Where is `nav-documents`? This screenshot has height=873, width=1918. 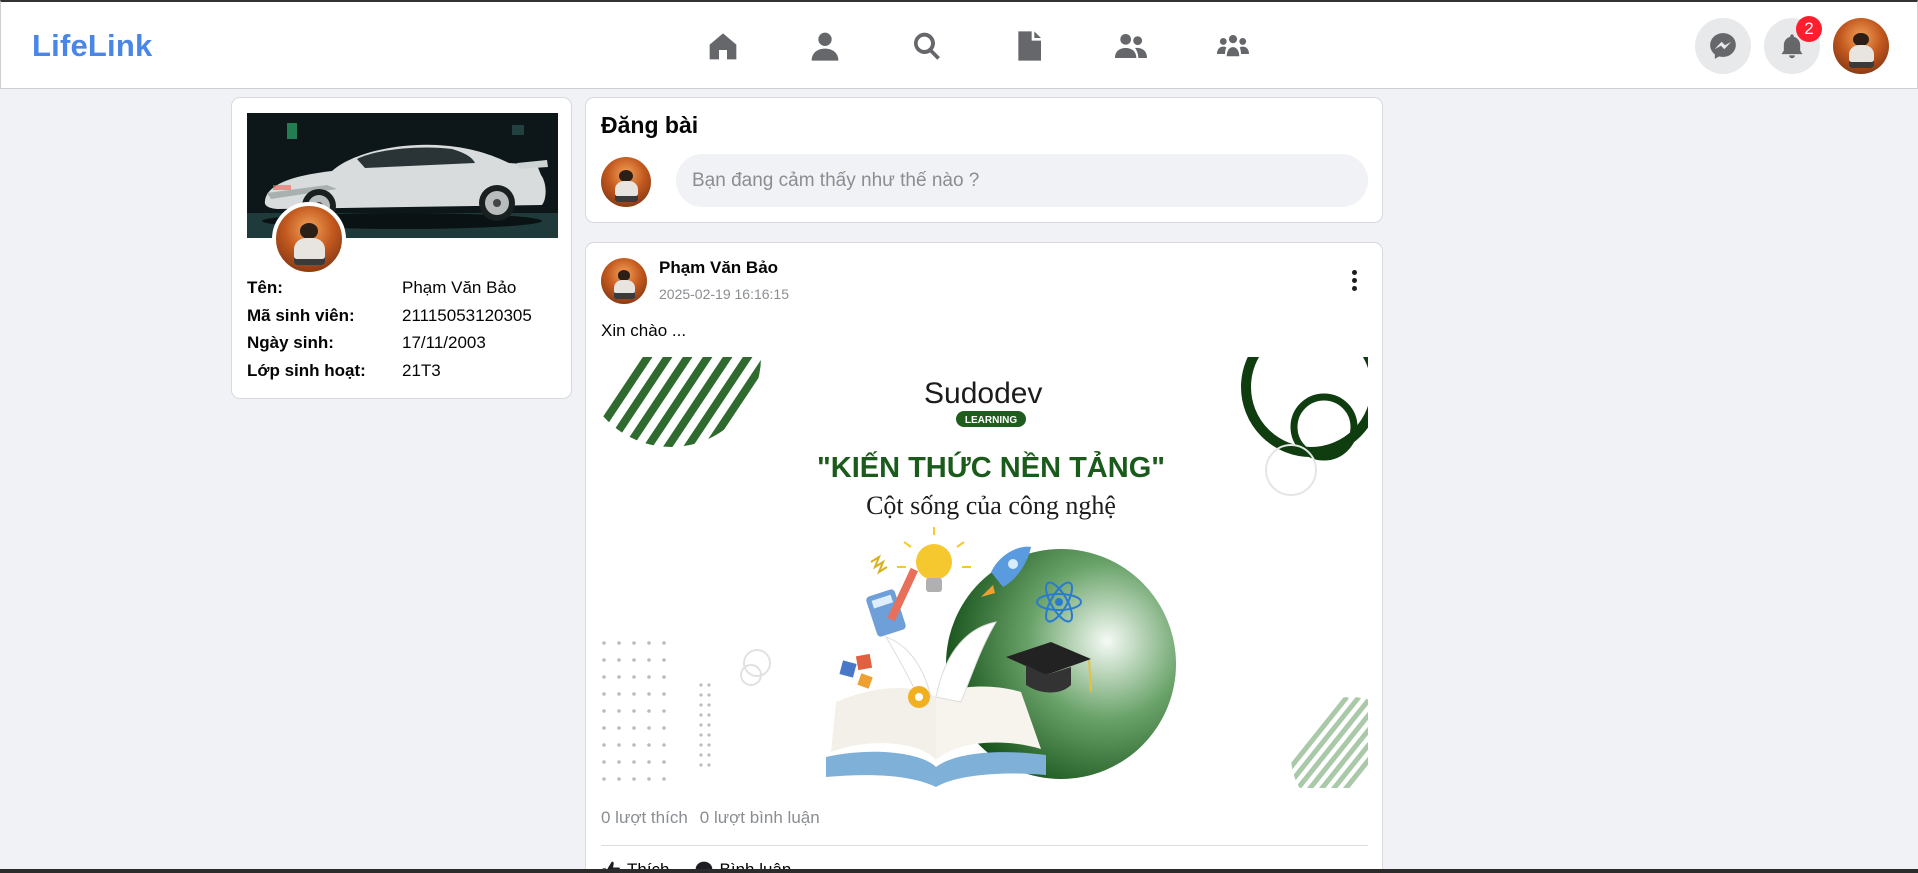
nav-documents is located at coordinates (1029, 46).